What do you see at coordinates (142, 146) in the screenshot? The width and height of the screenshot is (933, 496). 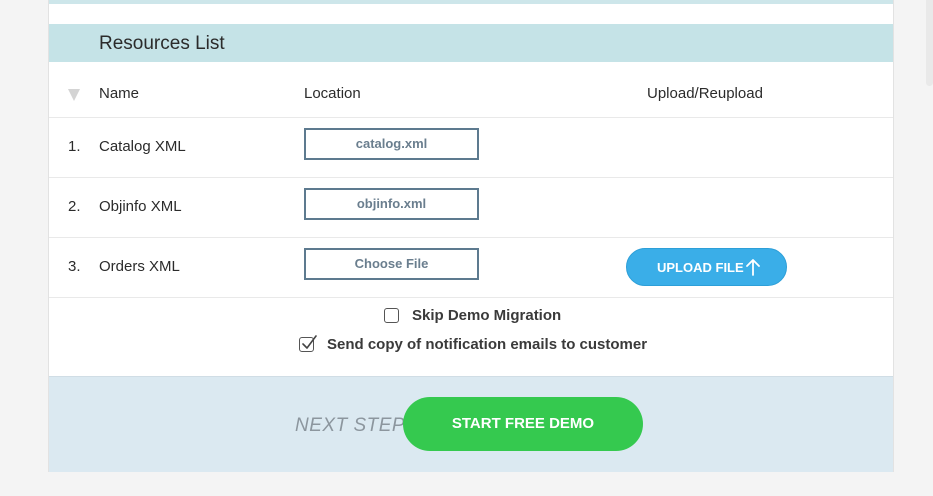 I see `row-name: Catalog XML` at bounding box center [142, 146].